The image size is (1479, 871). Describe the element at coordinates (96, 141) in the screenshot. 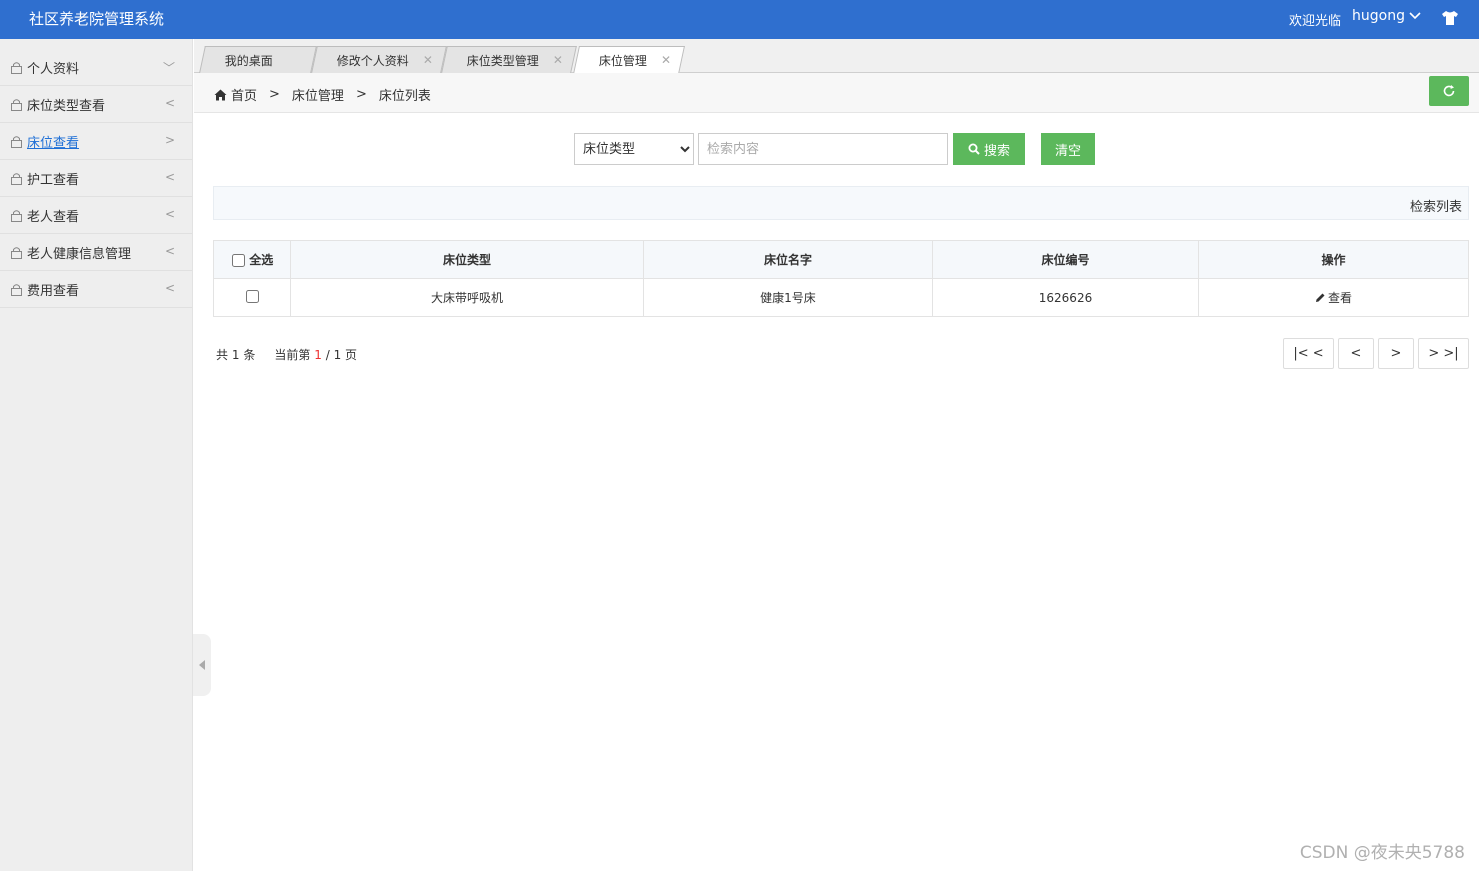

I see `sidebar-item-bed: 床位查看 >` at that location.